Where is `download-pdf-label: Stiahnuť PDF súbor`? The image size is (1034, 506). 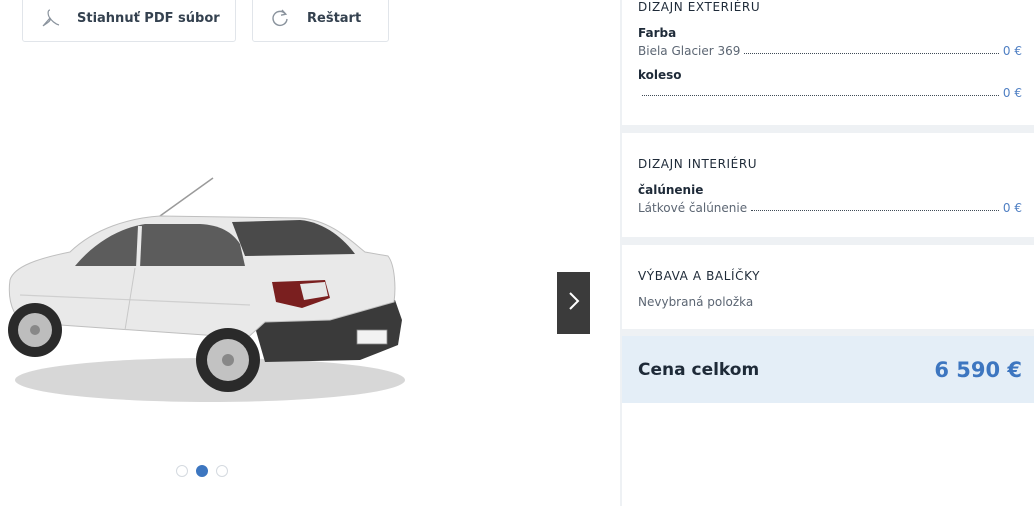 download-pdf-label: Stiahnuť PDF súbor is located at coordinates (148, 18).